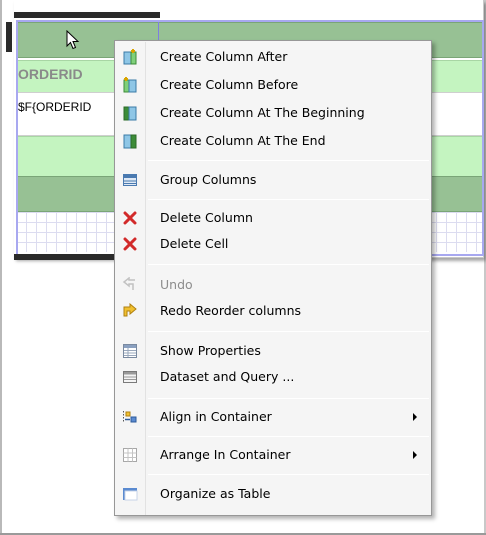 The image size is (486, 535). I want to click on align-icon, so click(130, 417).